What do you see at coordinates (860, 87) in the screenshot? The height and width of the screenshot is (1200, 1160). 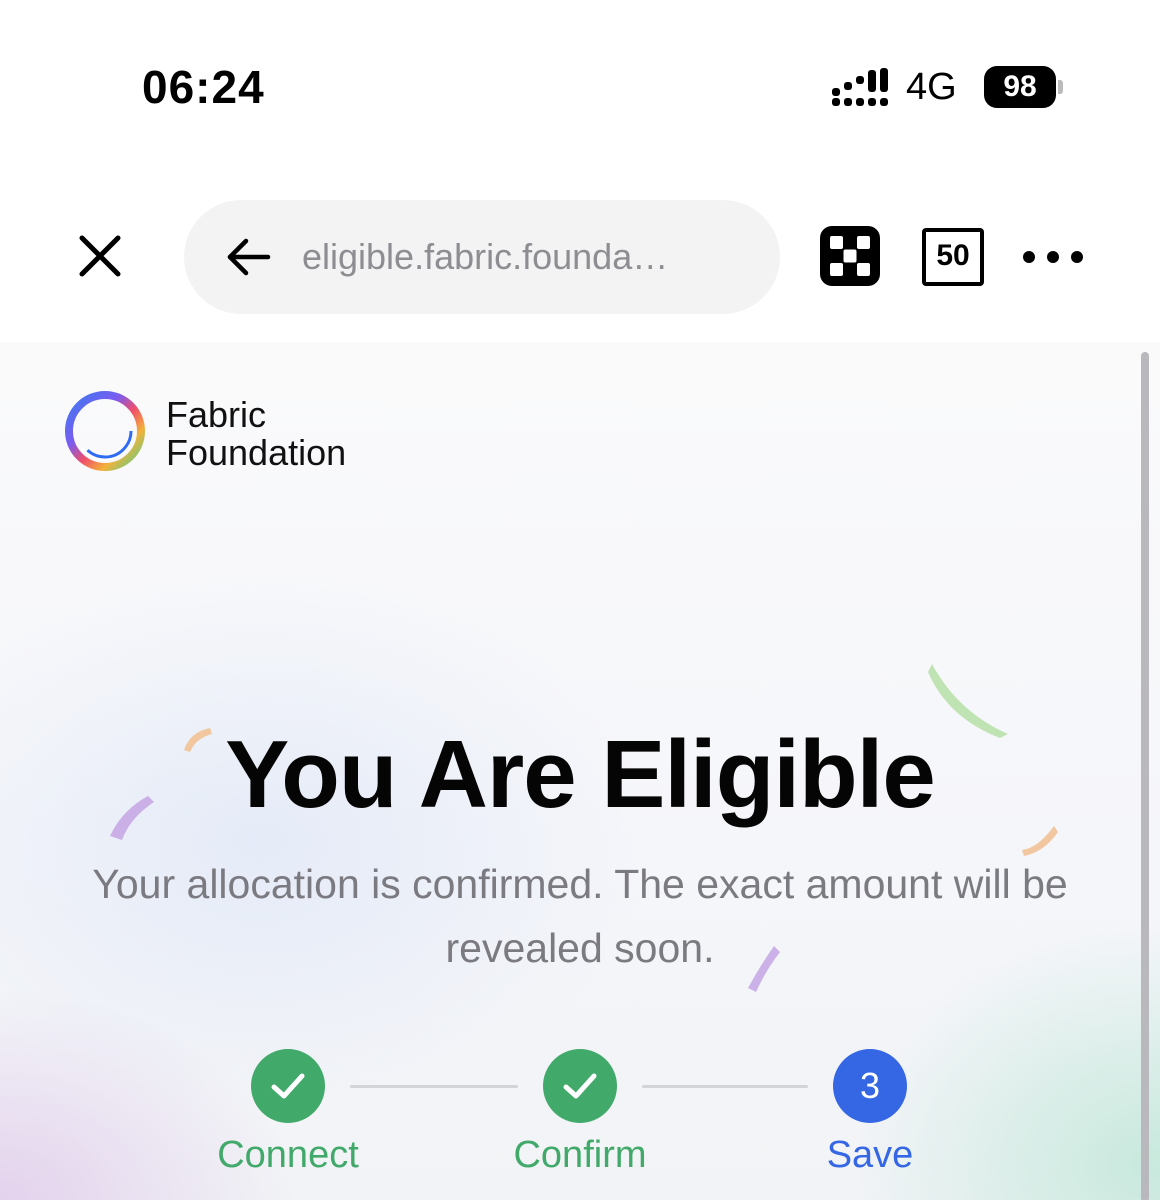 I see `signal-bars-icon` at bounding box center [860, 87].